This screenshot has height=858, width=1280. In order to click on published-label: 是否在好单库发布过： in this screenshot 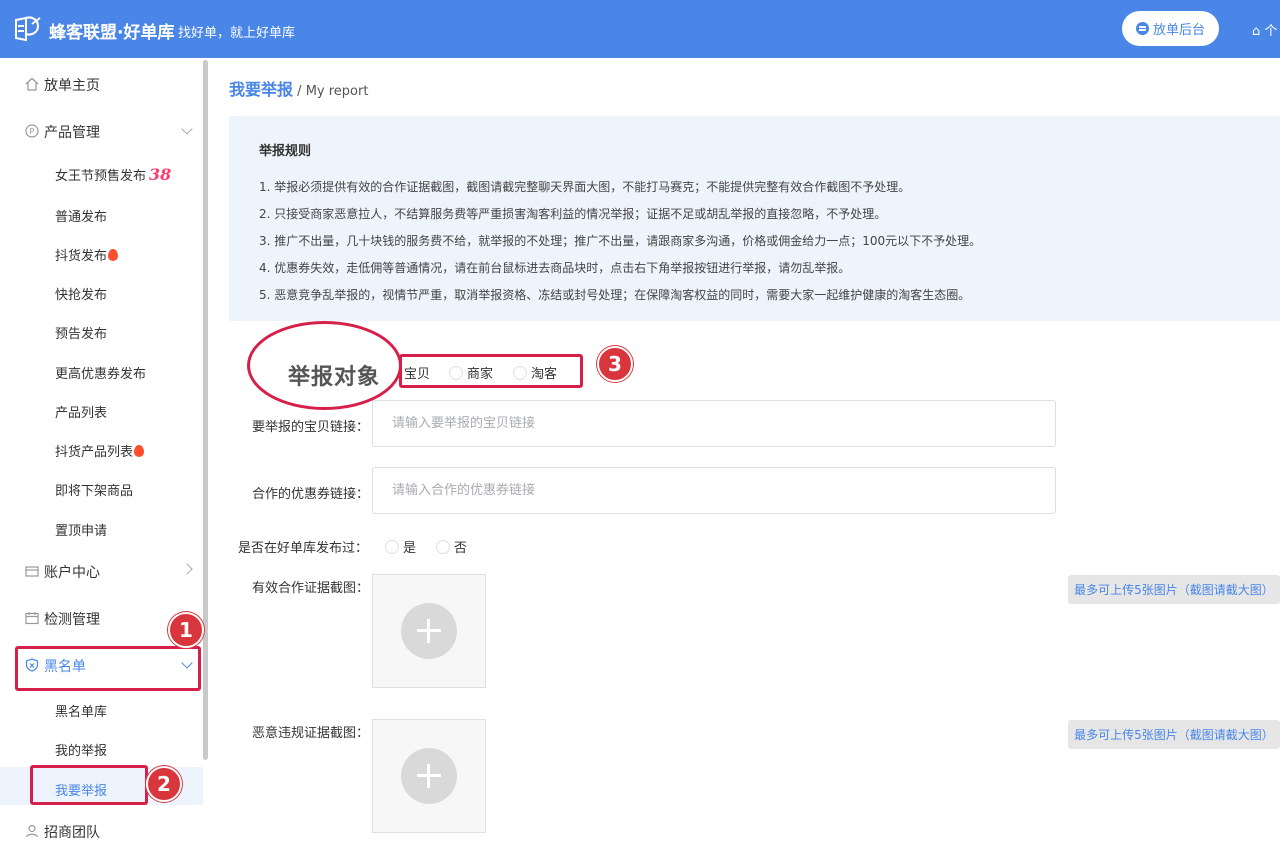, I will do `click(303, 548)`.